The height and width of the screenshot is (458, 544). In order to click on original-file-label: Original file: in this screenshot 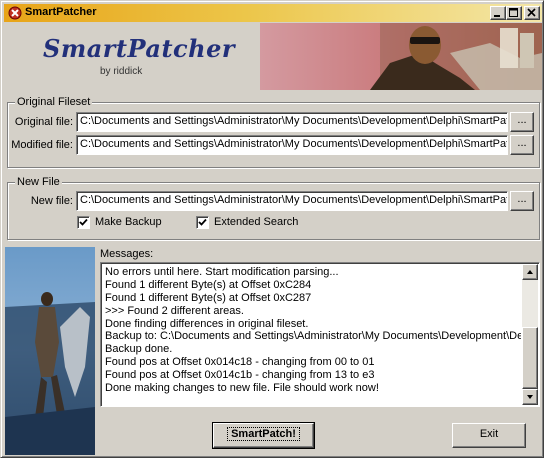, I will do `click(43, 122)`.